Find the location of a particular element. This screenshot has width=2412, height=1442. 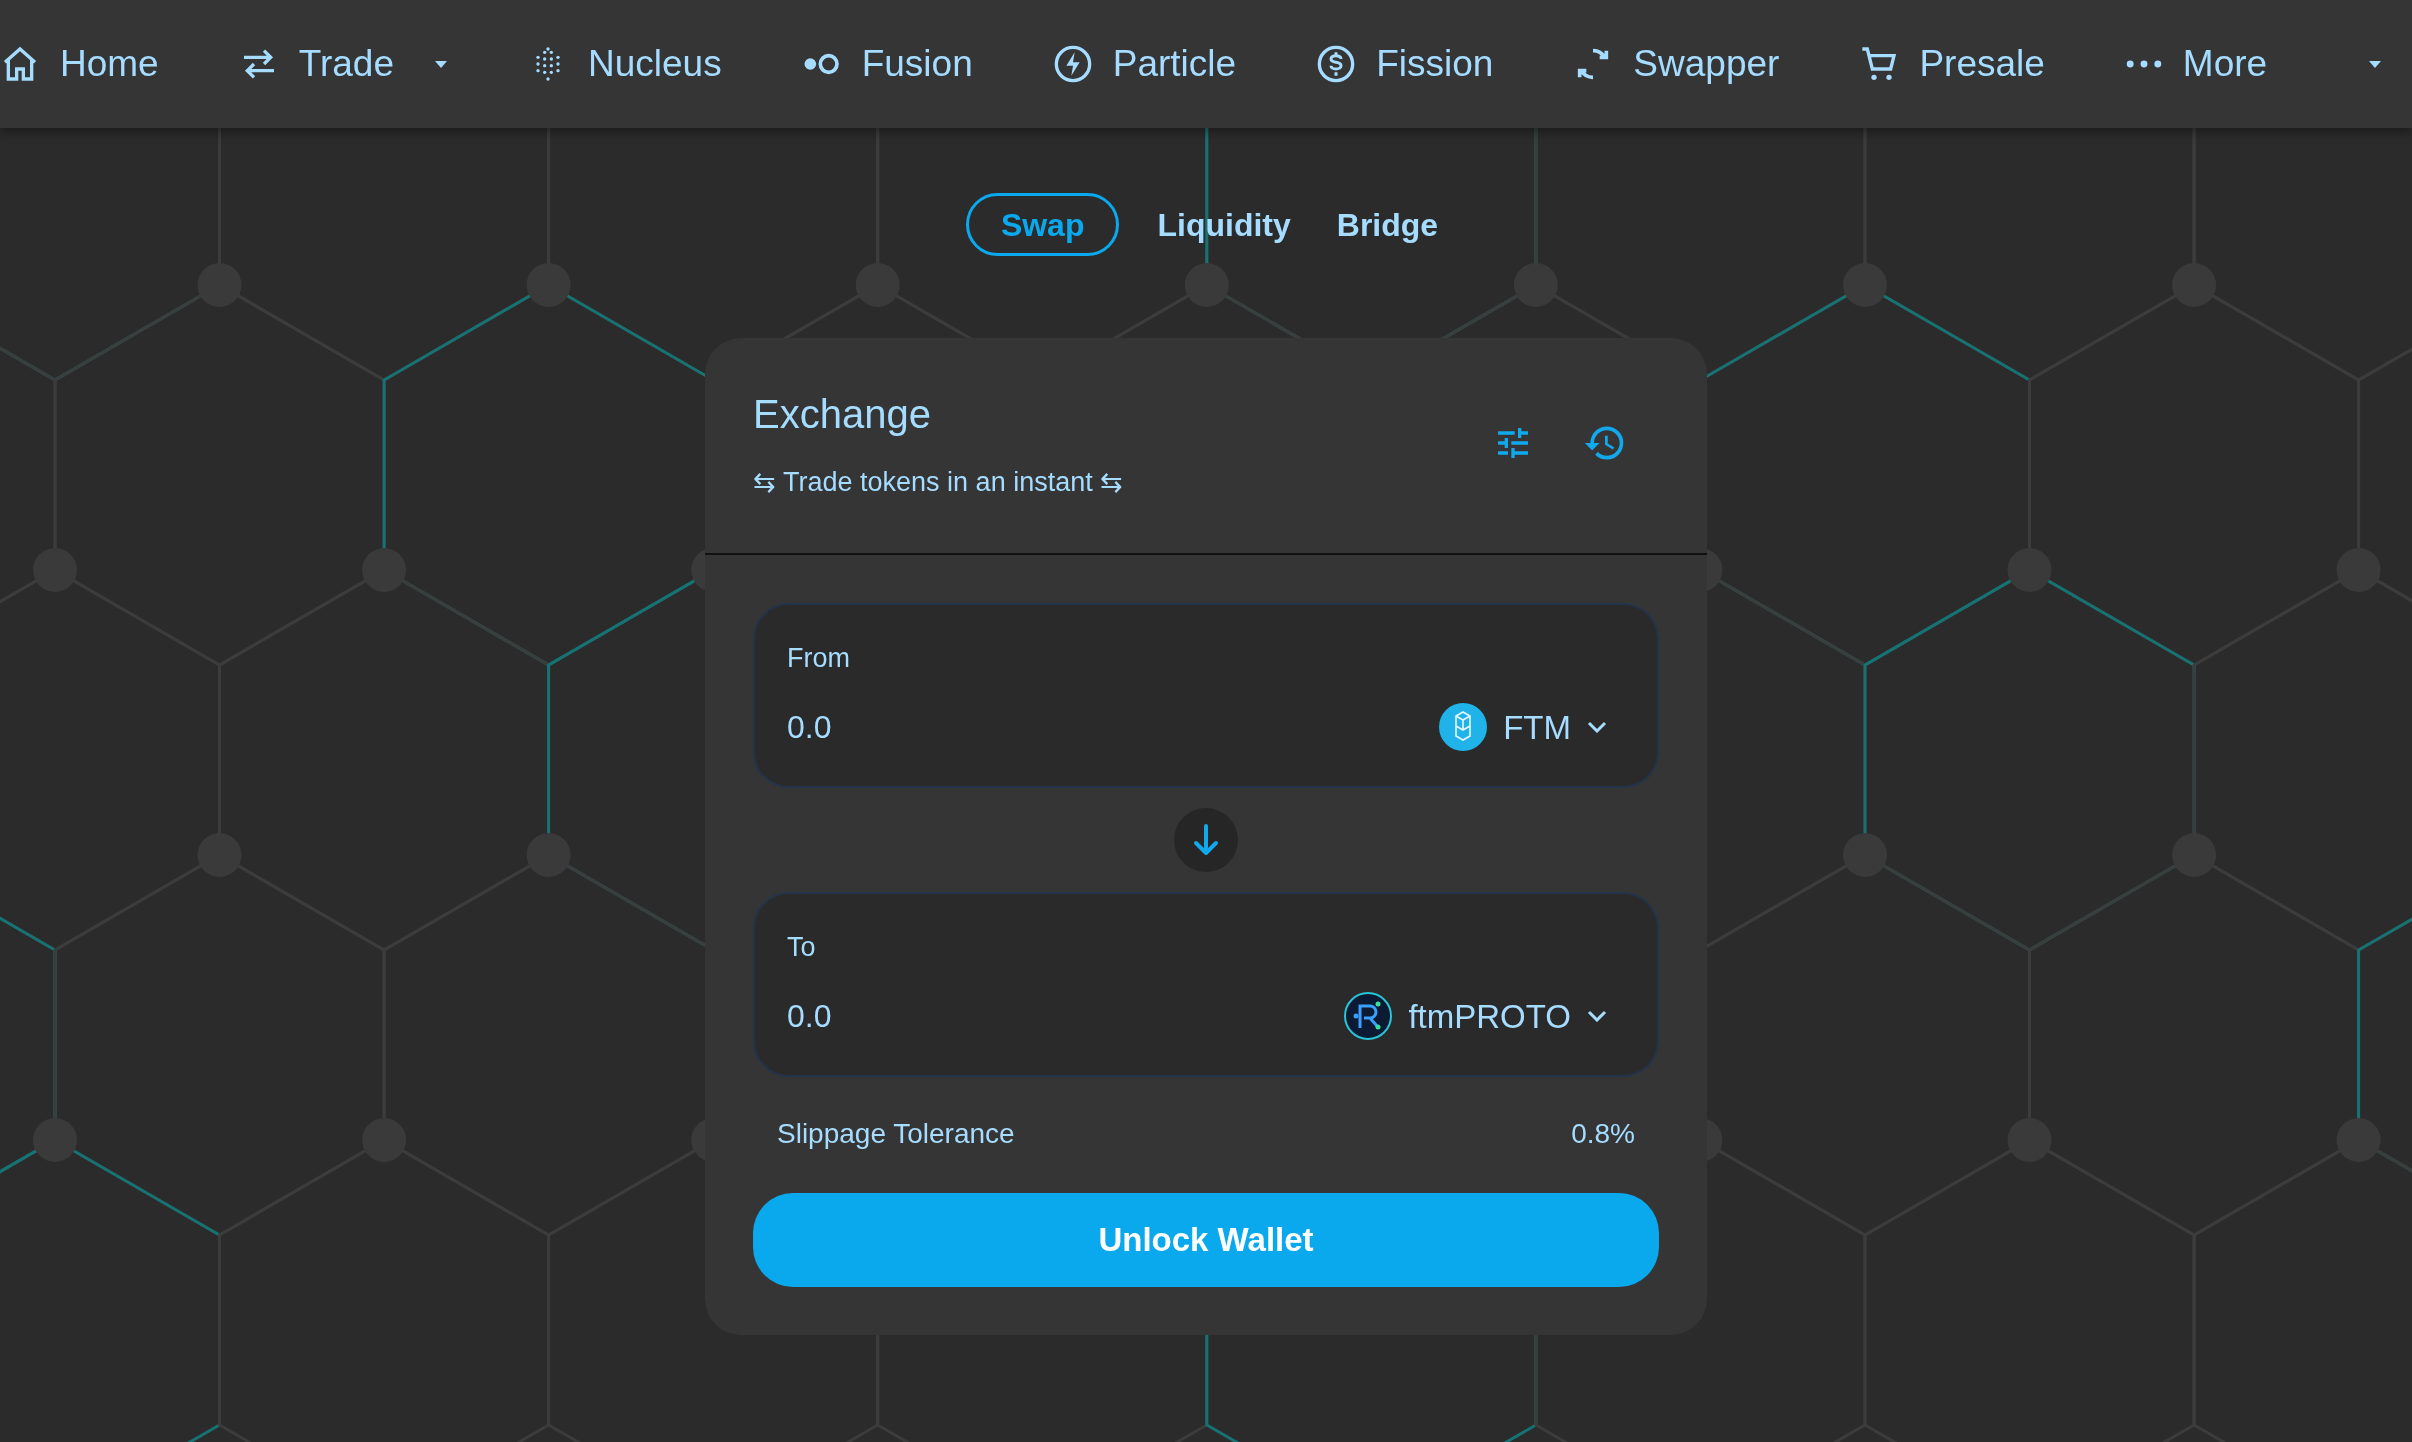

nav-link: Nucleus is located at coordinates (625, 64).